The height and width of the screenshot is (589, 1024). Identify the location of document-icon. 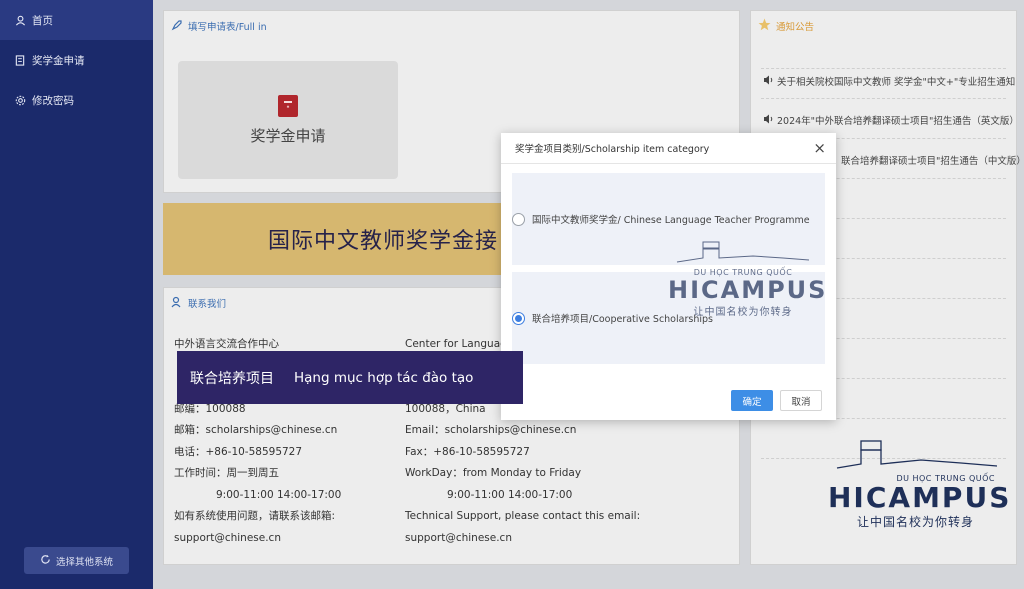
(20, 60).